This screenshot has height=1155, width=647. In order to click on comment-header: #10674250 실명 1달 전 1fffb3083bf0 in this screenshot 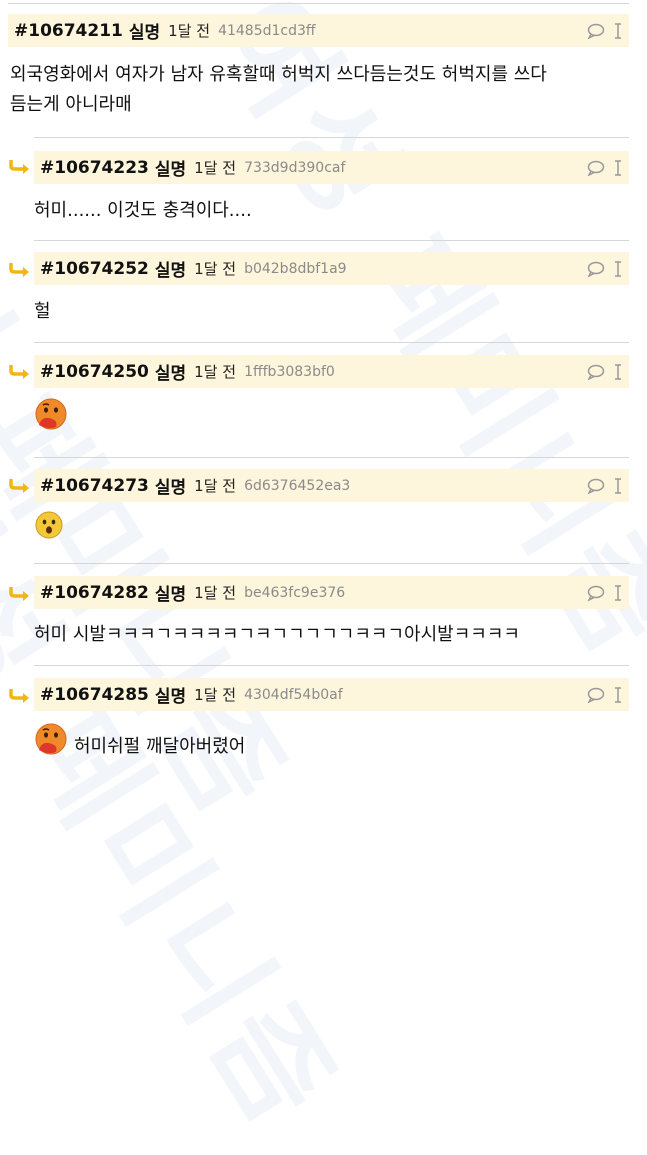, I will do `click(331, 371)`.